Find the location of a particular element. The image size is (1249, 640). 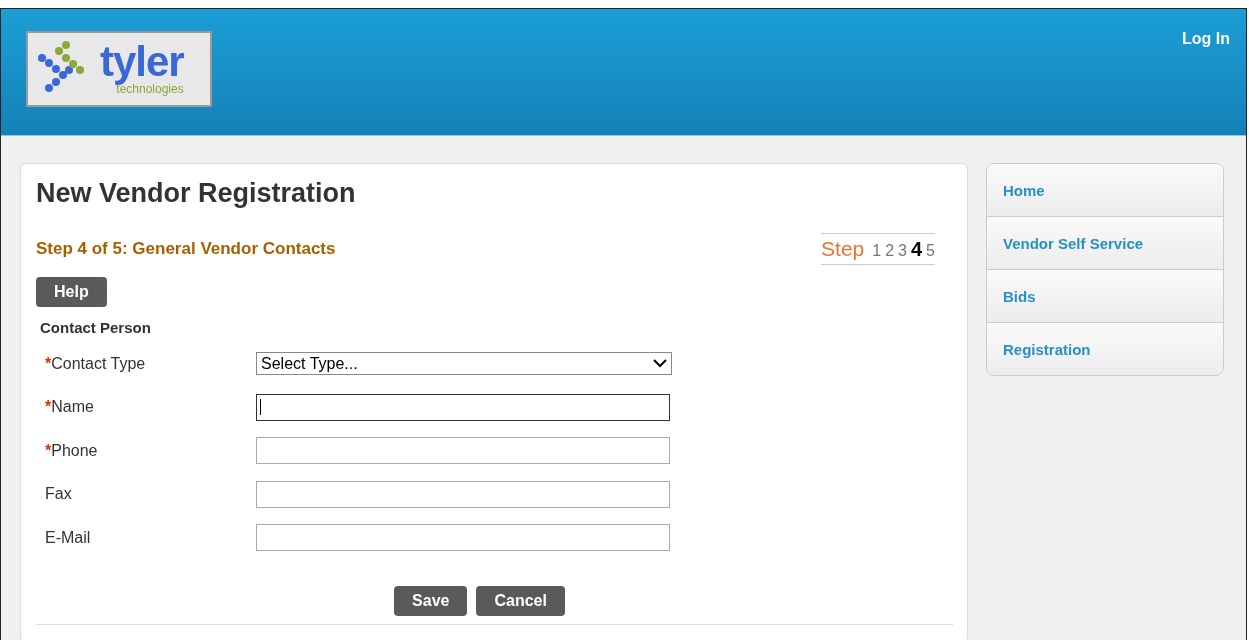

step-number: 5 is located at coordinates (930, 251).